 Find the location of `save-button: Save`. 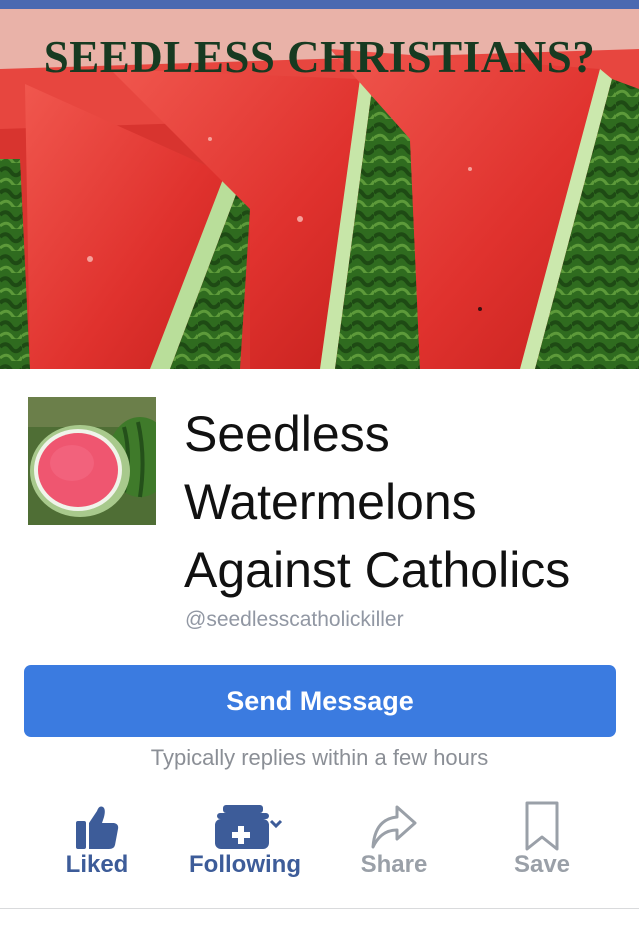

save-button: Save is located at coordinates (542, 841).